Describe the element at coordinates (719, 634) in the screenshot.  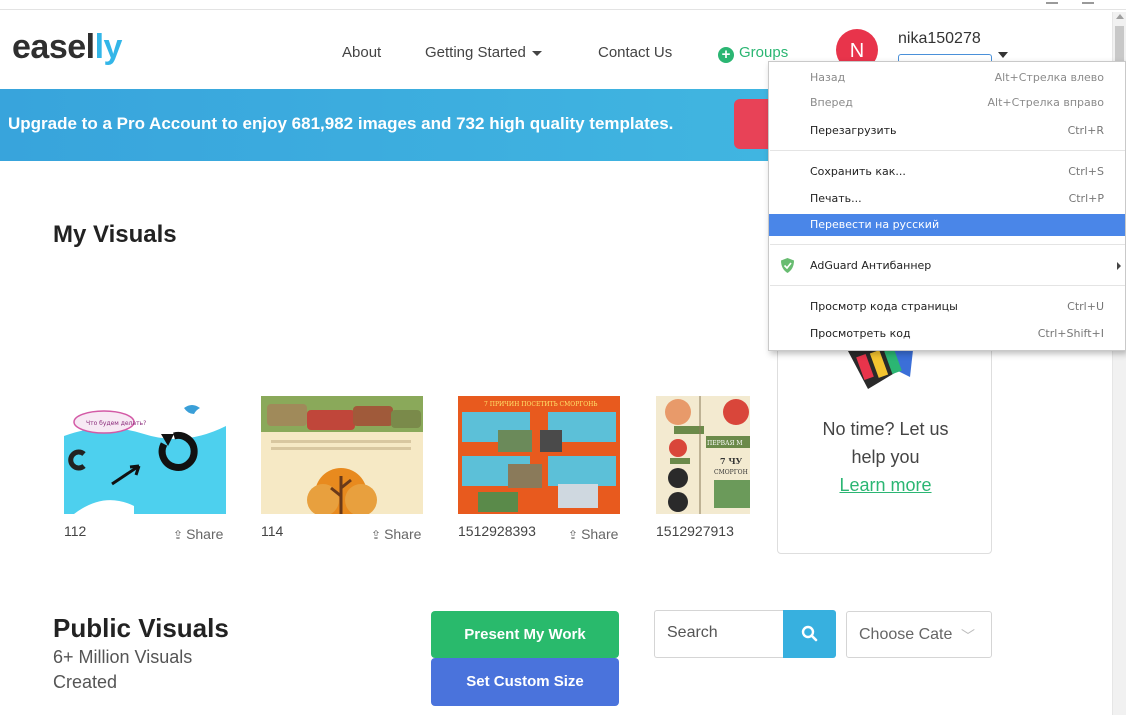
I see `search-input: Search` at that location.